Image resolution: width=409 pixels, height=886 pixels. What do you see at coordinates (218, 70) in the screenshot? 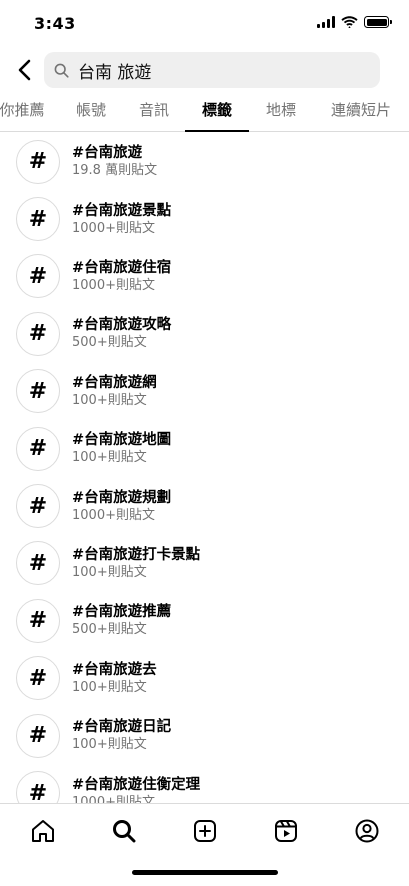
I see `search-input` at bounding box center [218, 70].